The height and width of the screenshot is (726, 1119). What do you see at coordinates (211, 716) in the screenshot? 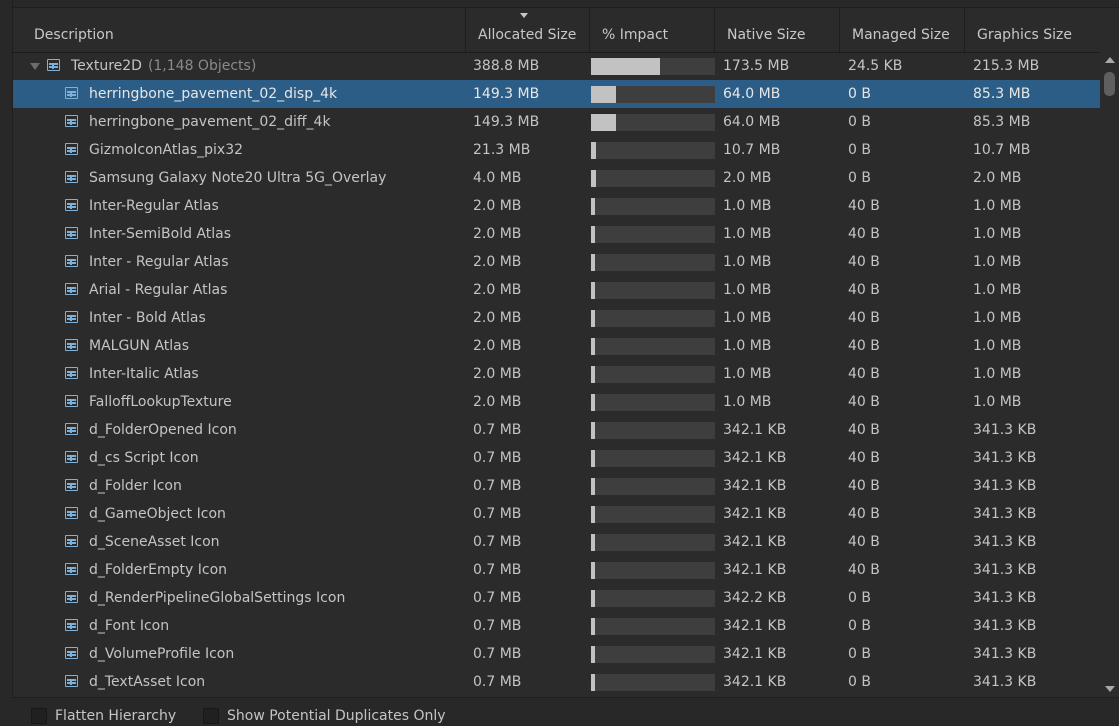
I see `show-duplicates-checkbox` at bounding box center [211, 716].